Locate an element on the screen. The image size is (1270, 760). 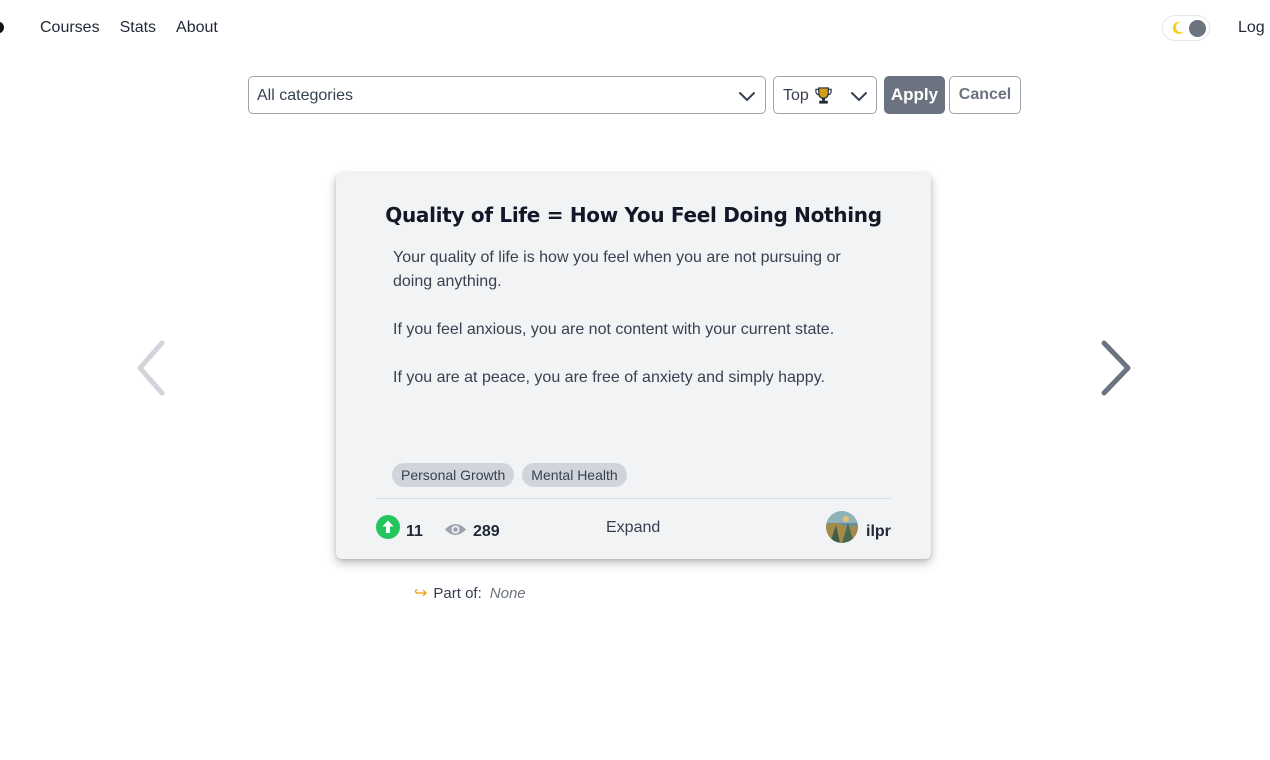
nav-link-stats: Stats is located at coordinates (138, 28).